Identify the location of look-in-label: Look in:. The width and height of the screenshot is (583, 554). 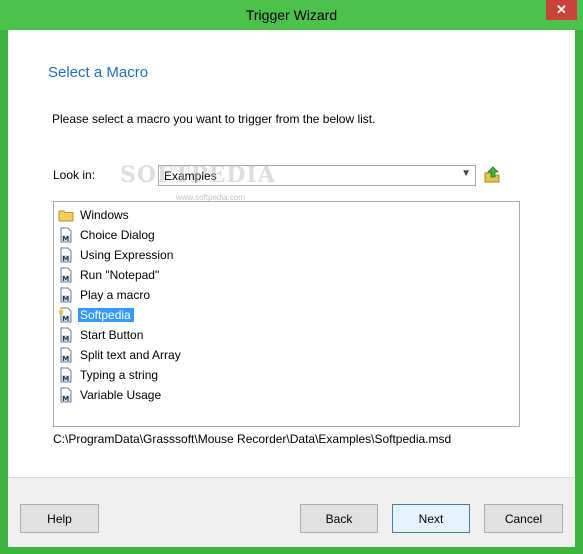
(74, 175).